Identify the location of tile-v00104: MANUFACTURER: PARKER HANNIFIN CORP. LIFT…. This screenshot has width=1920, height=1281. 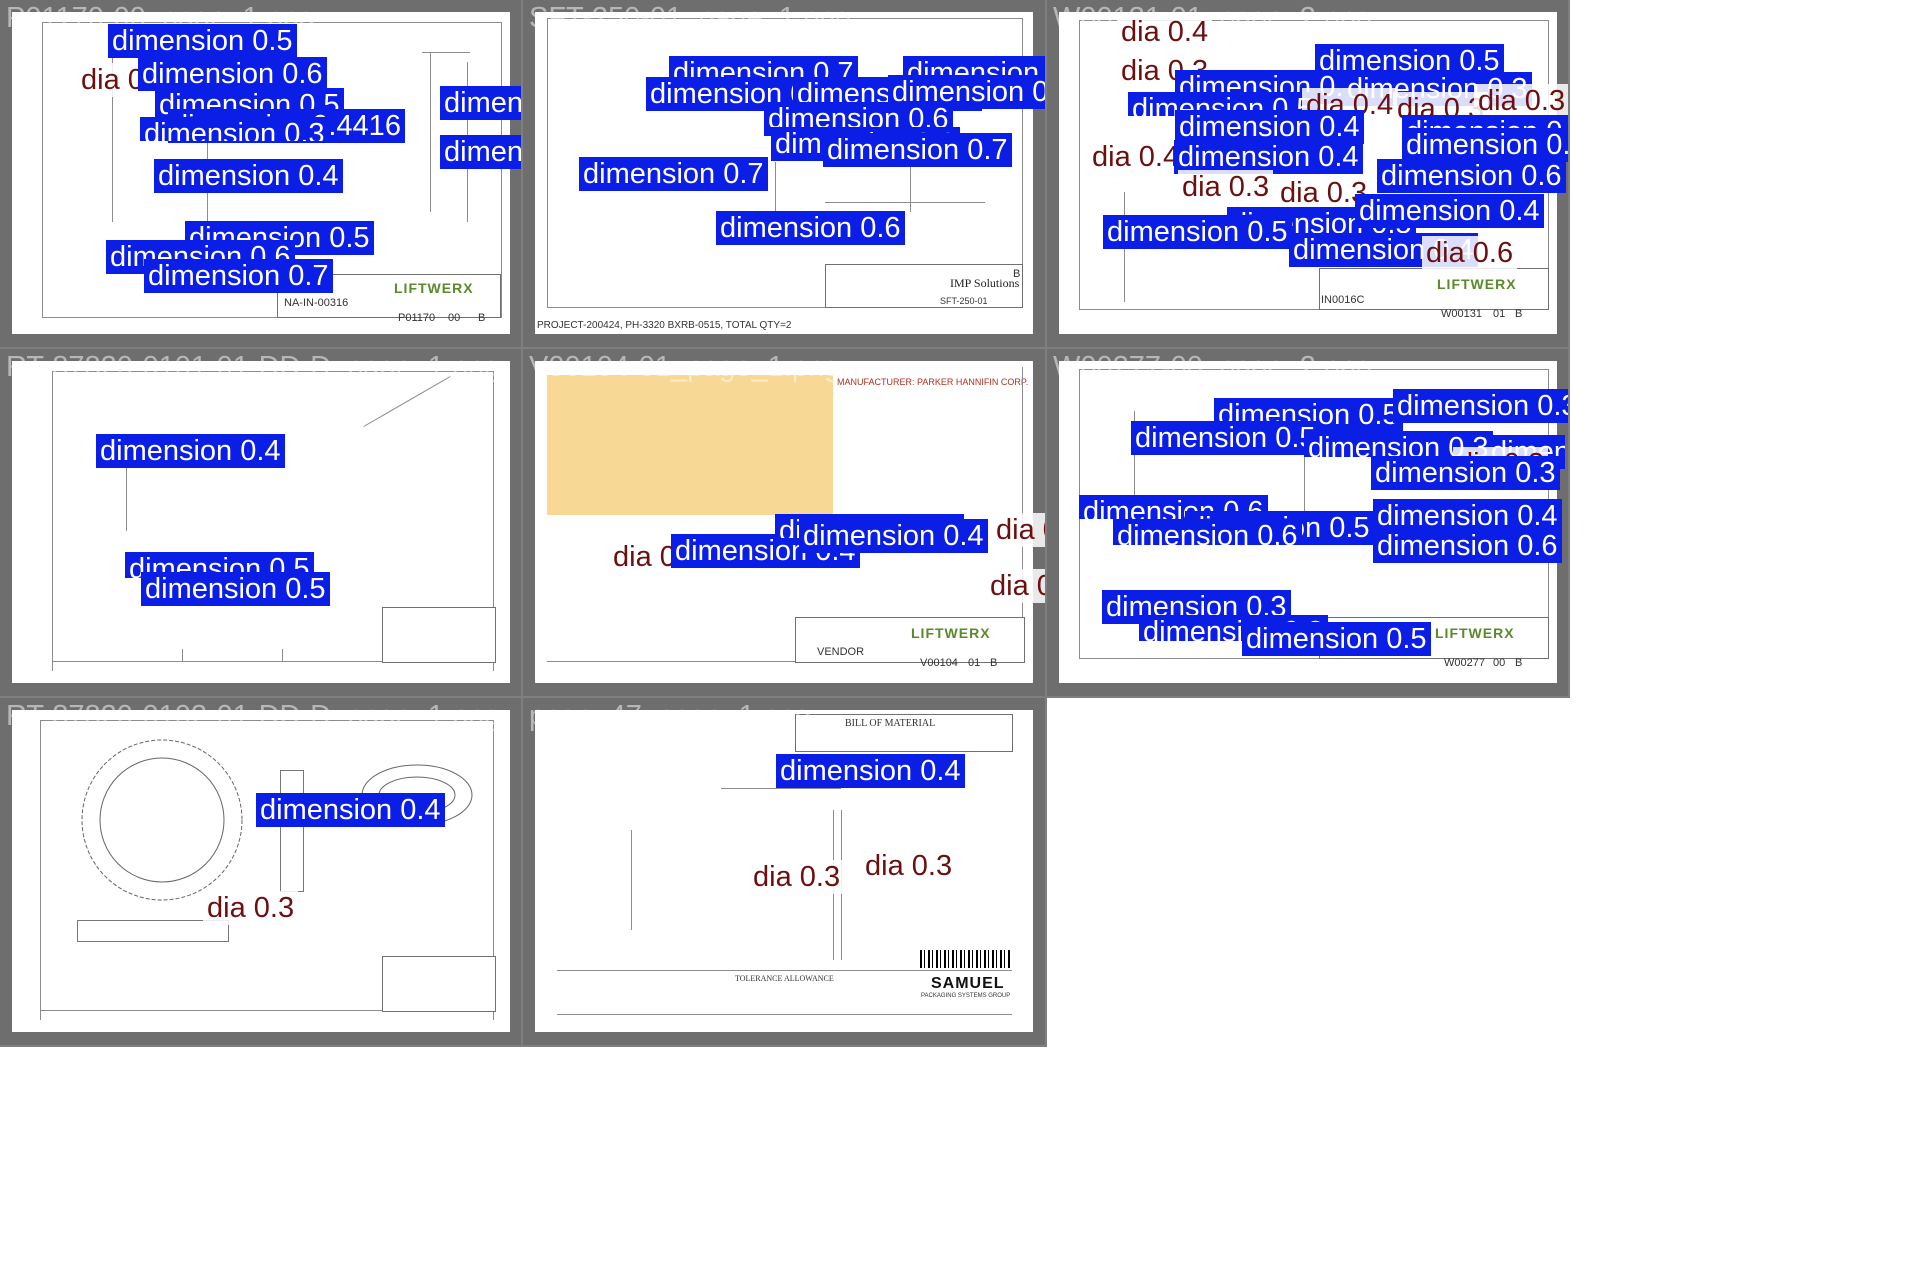
(784, 522).